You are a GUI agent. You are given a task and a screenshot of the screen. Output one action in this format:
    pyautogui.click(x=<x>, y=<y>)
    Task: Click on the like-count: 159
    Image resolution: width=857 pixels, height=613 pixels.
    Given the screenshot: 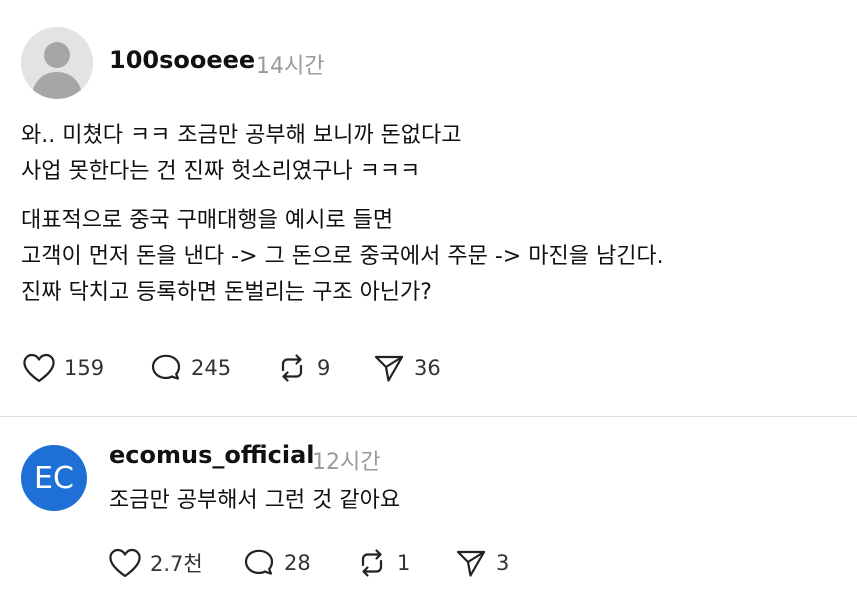 What is the action you would take?
    pyautogui.click(x=84, y=368)
    